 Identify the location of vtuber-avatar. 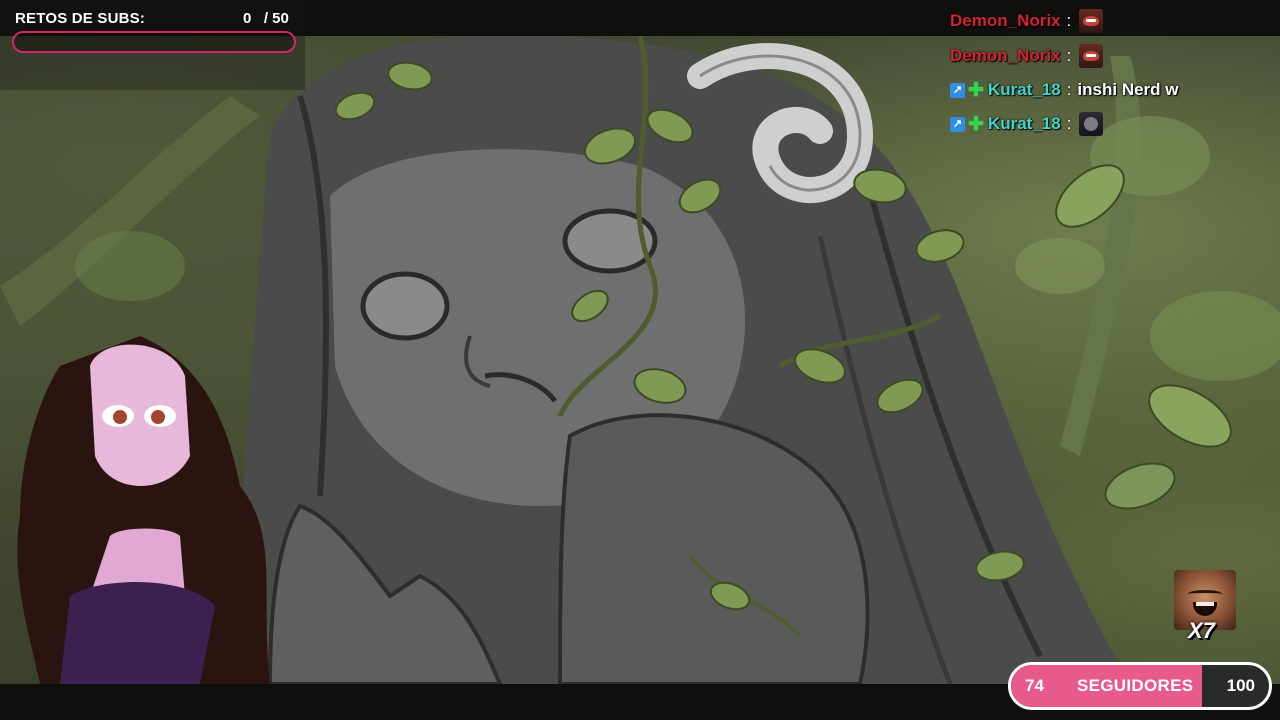
(144, 510).